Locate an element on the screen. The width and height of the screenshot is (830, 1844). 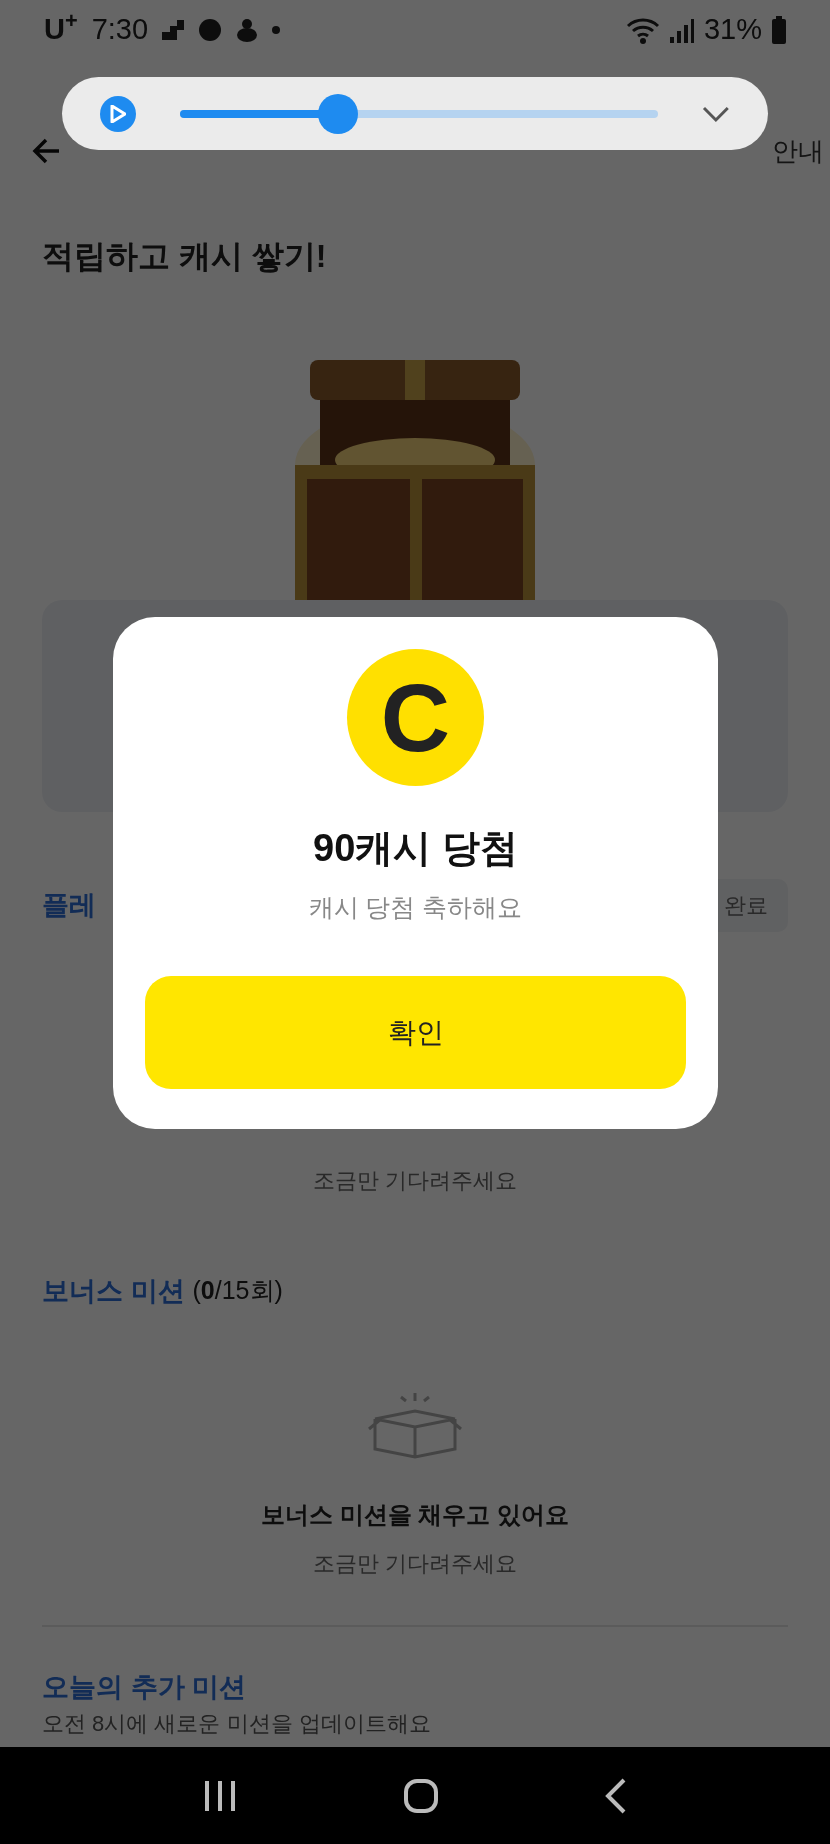
back-button is located at coordinates (46, 151).